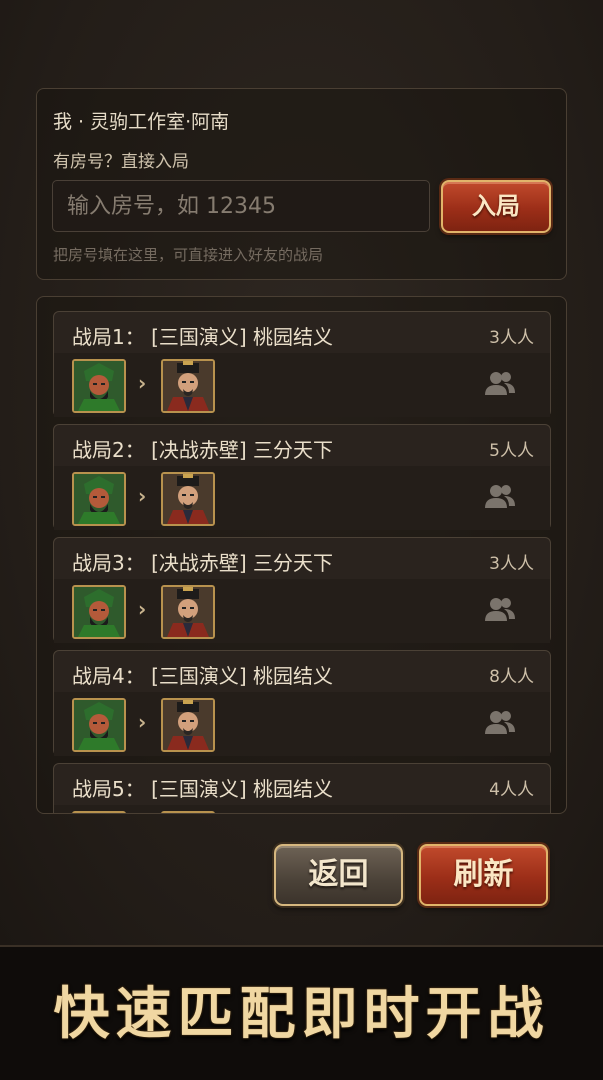 The width and height of the screenshot is (603, 1080). I want to click on match-card-header: 战局3： [决战赤壁] 三分天下 3人人, so click(302, 558).